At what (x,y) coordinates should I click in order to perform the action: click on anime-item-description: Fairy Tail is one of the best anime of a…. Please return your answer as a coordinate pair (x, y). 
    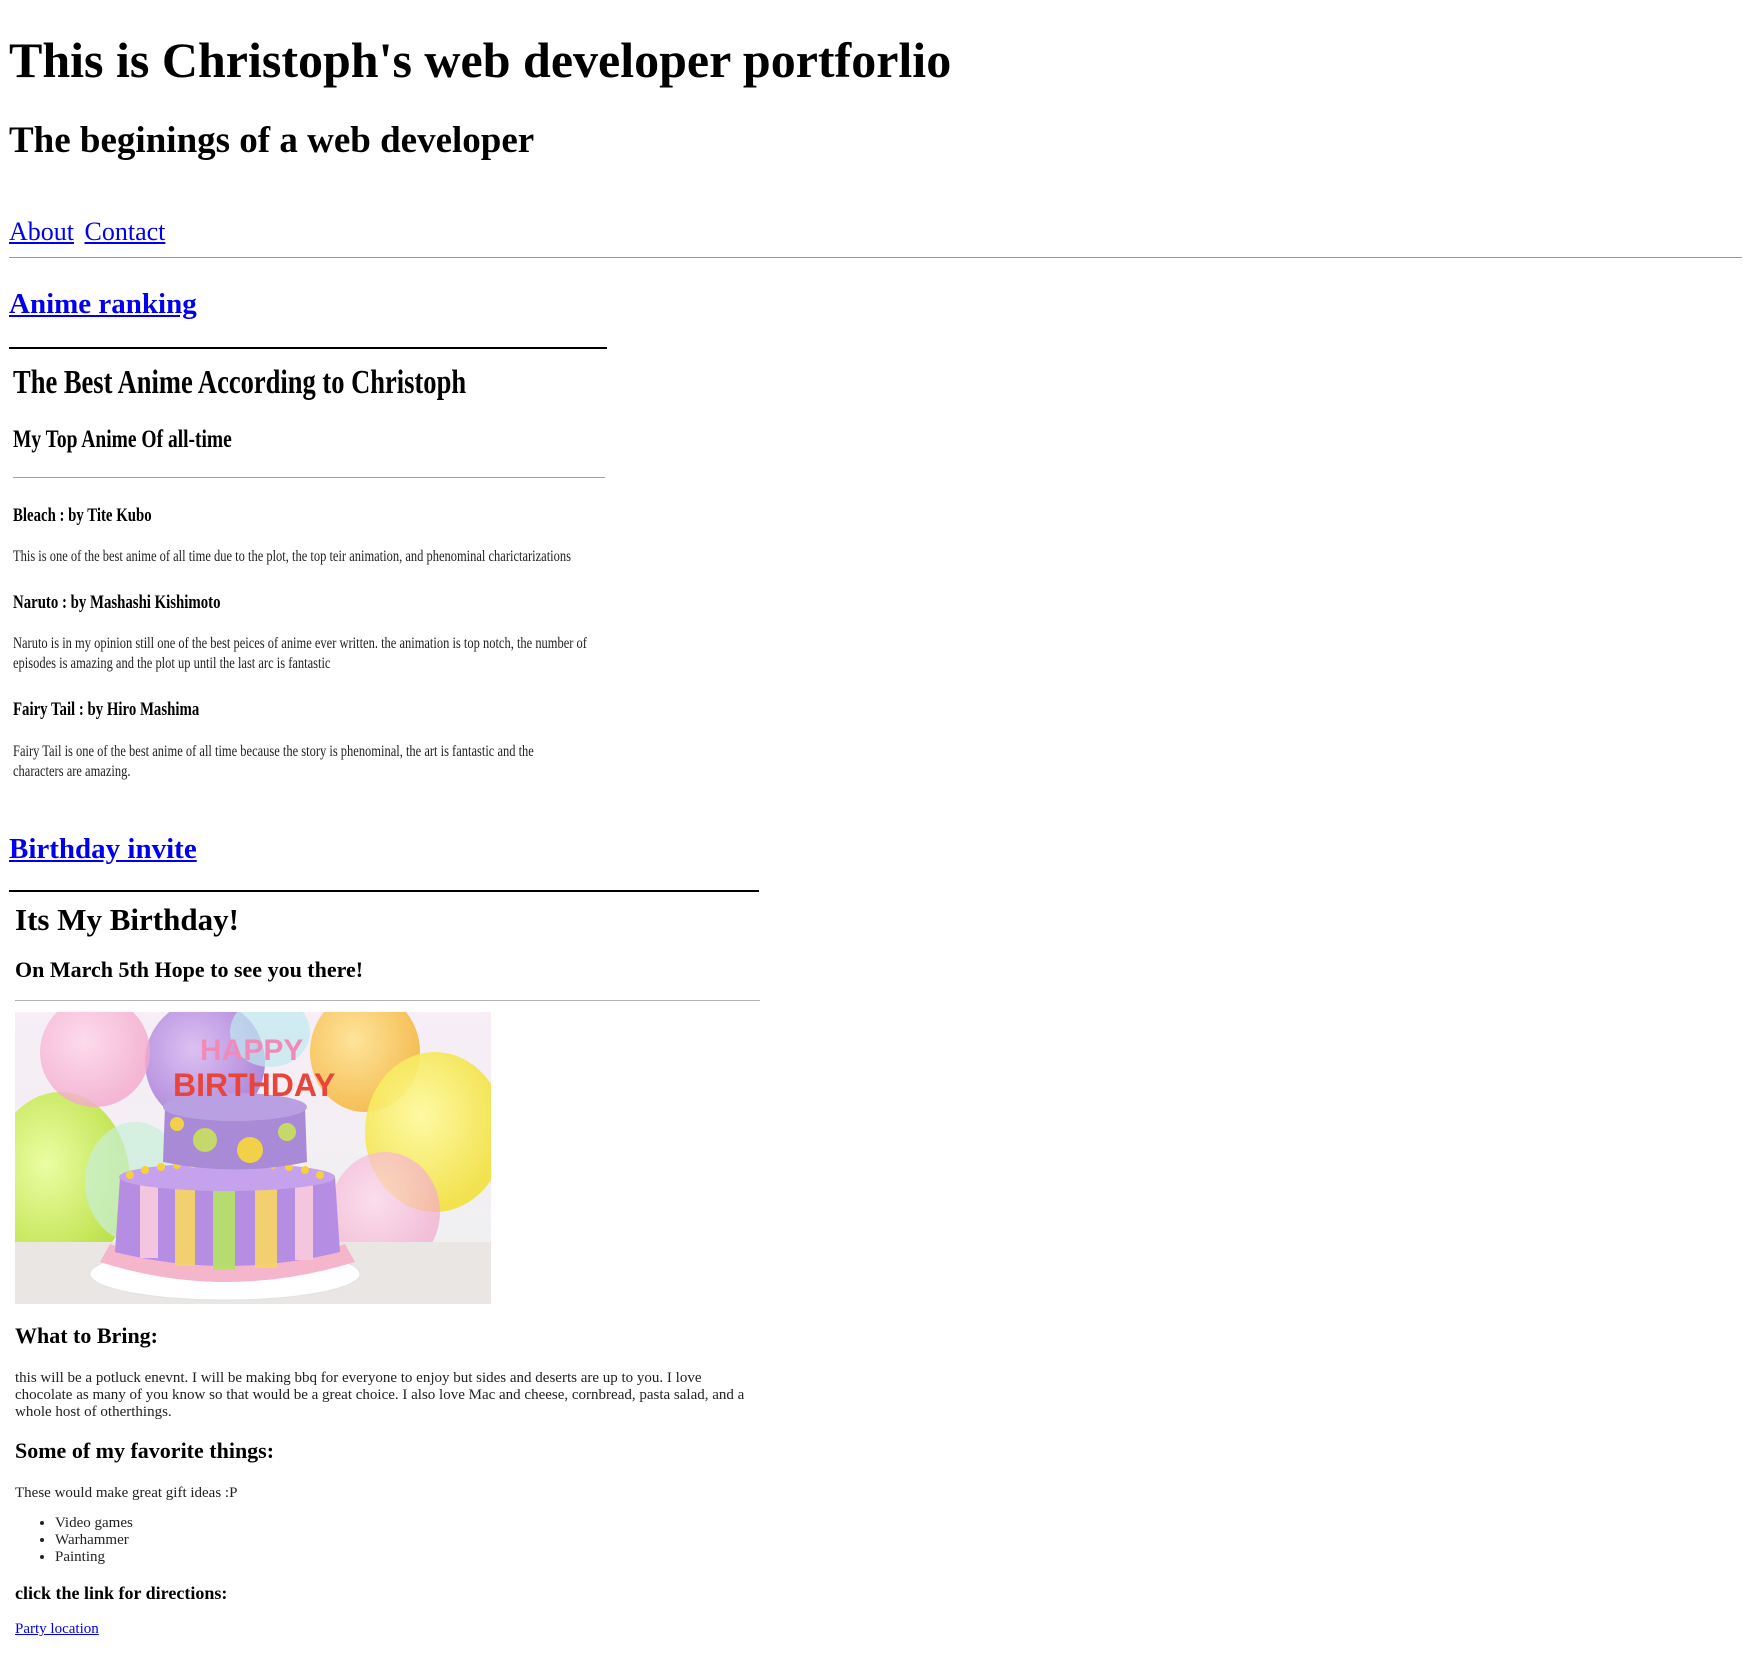
    Looking at the image, I should click on (273, 761).